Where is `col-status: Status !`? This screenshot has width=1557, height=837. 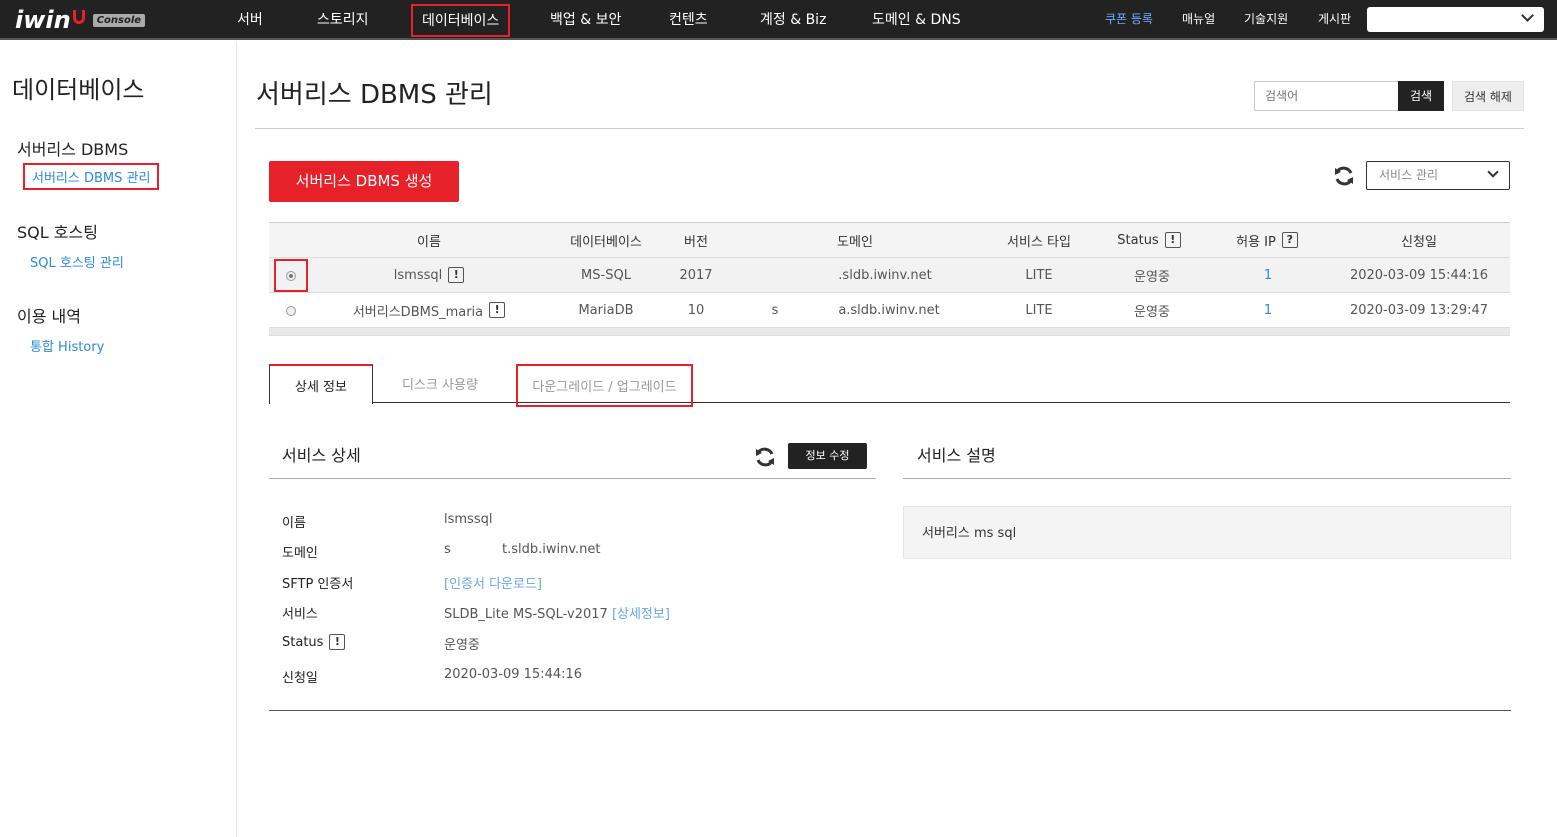 col-status: Status ! is located at coordinates (1149, 240).